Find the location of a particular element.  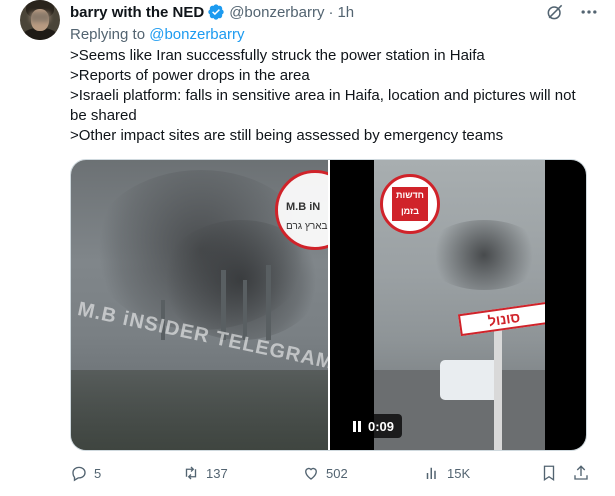

tweet-top-actions is located at coordinates (572, 12).